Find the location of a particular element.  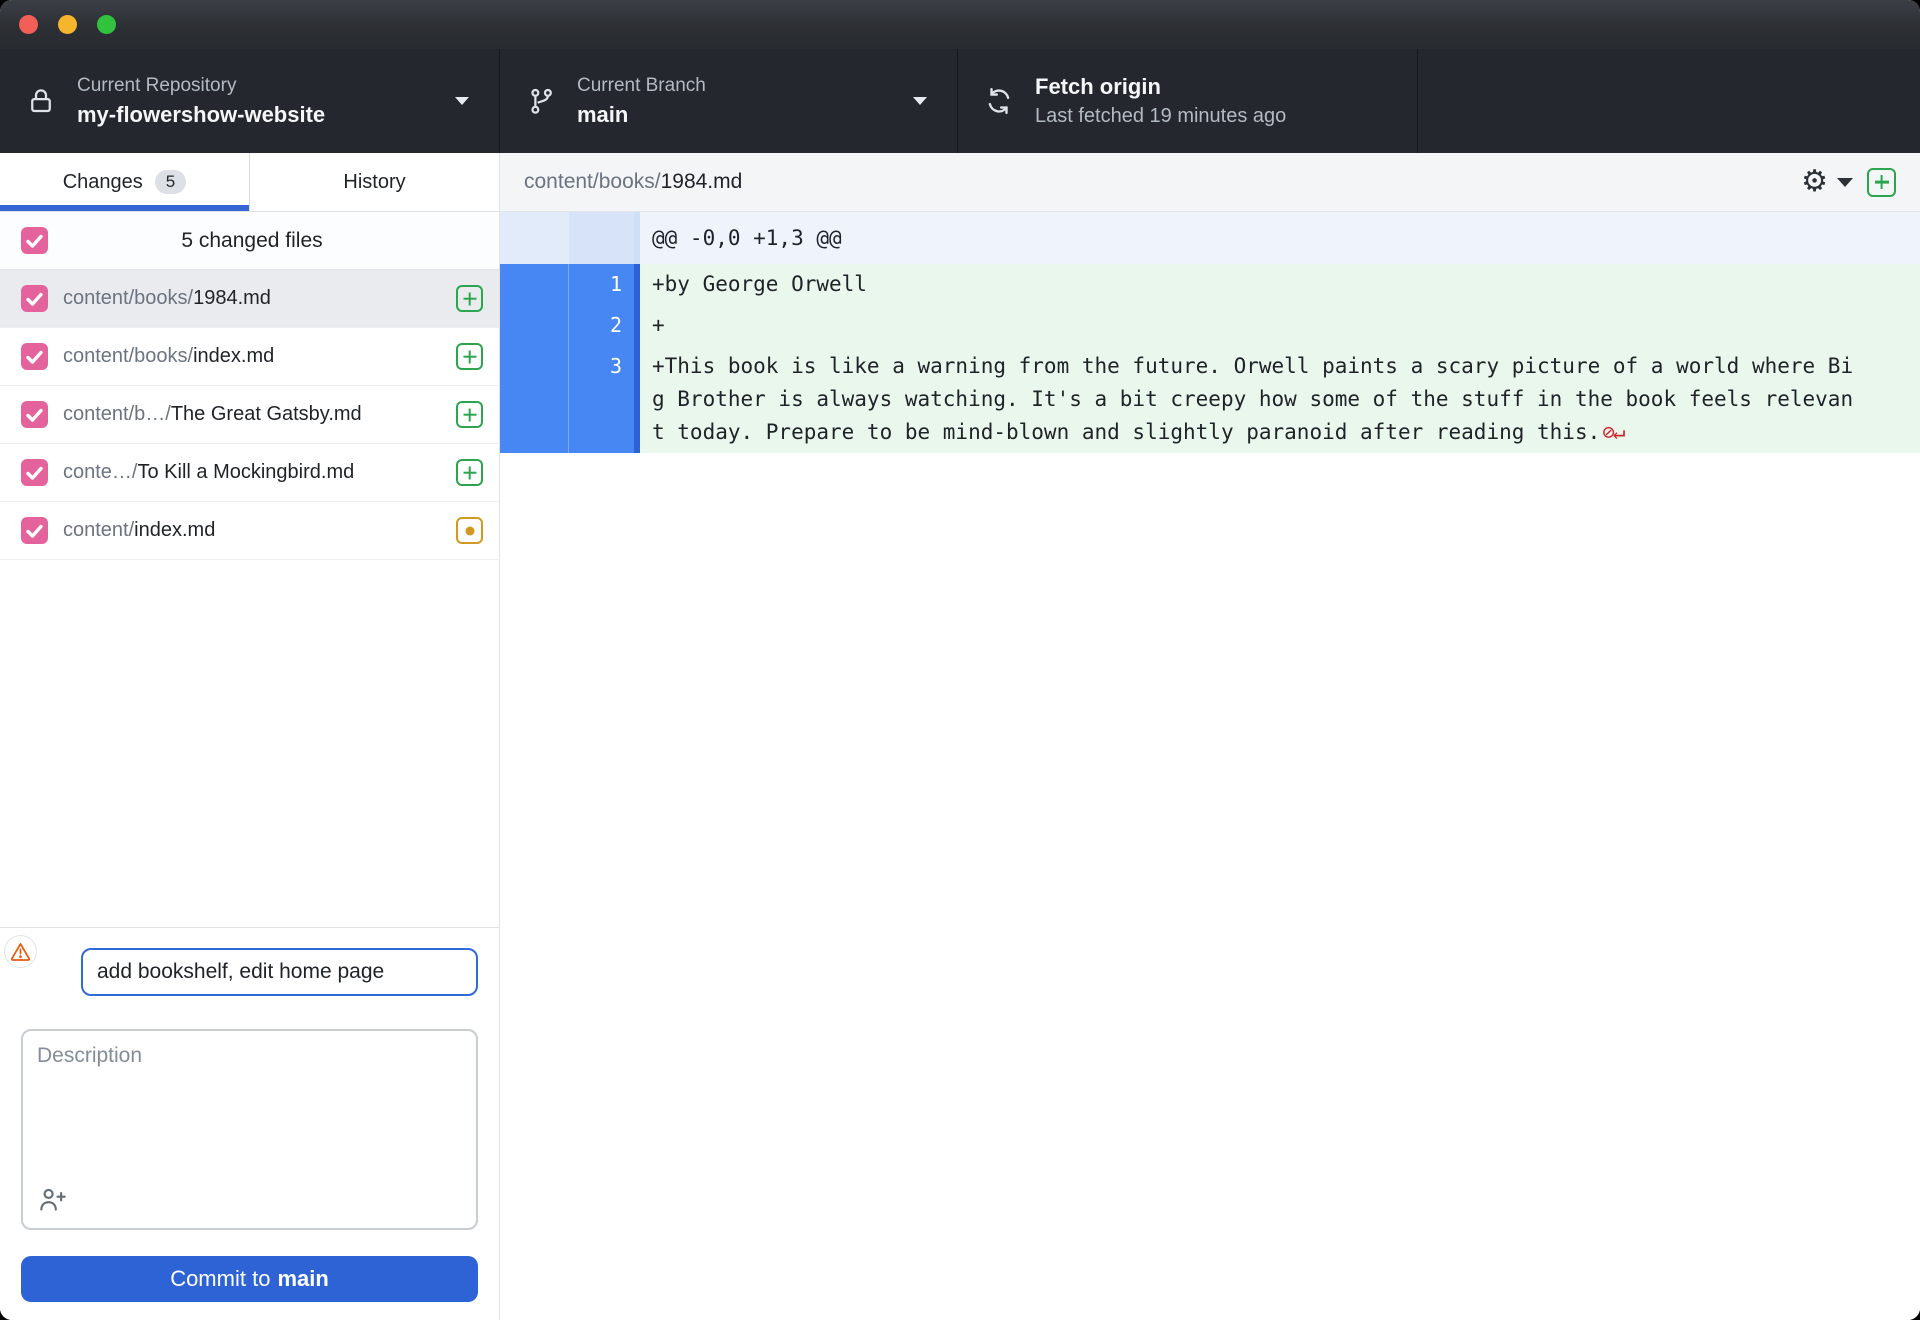

changed-files-label: 5 changed files is located at coordinates (252, 240).